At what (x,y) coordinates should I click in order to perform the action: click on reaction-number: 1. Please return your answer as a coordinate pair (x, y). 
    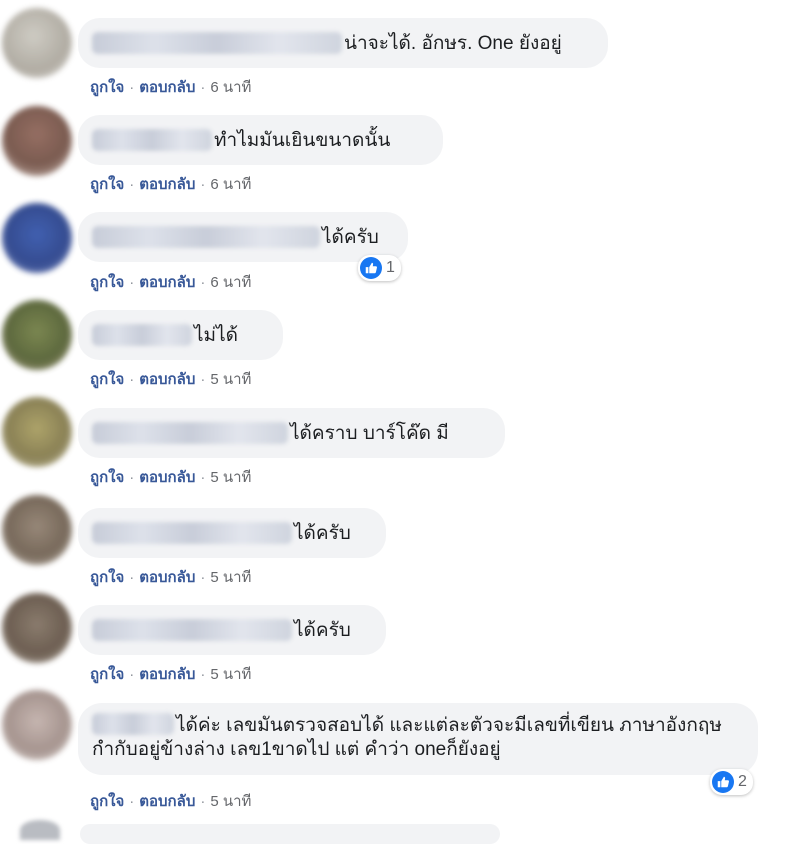
    Looking at the image, I should click on (390, 267).